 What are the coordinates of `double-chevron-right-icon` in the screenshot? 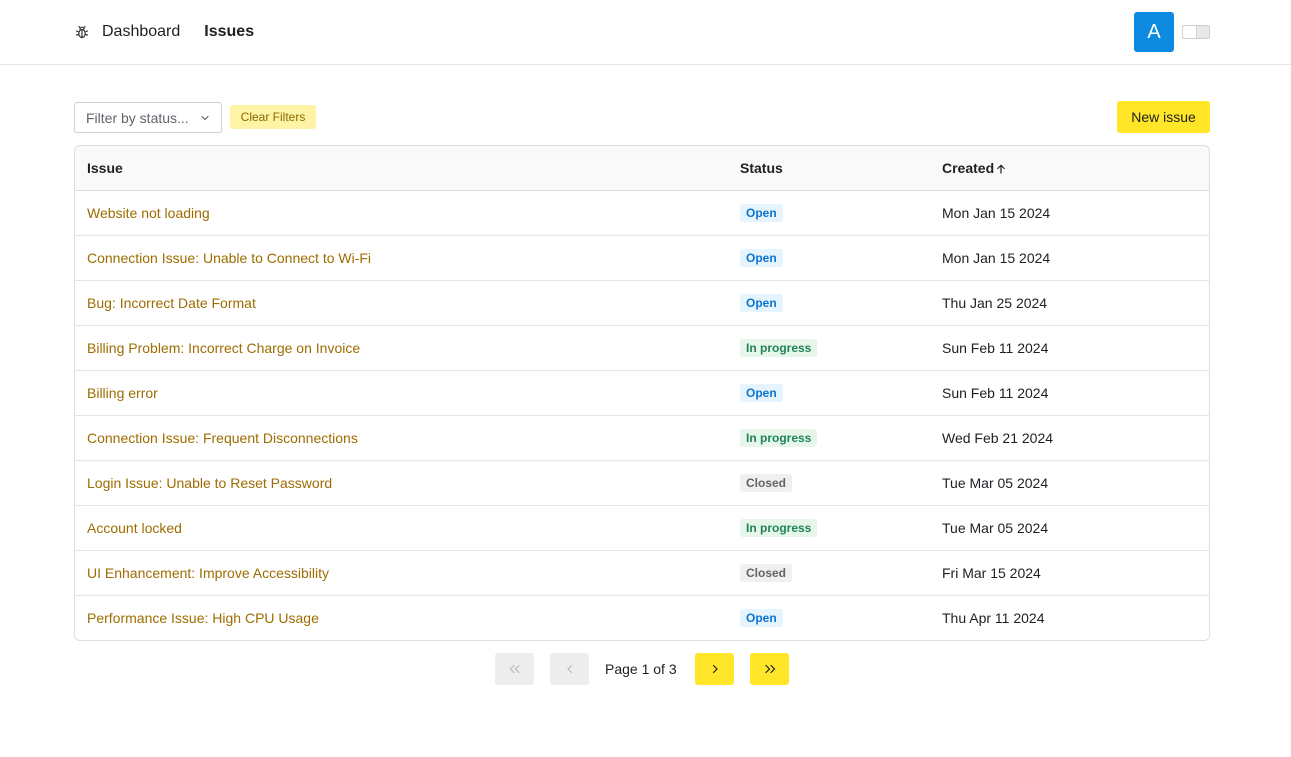 It's located at (769, 669).